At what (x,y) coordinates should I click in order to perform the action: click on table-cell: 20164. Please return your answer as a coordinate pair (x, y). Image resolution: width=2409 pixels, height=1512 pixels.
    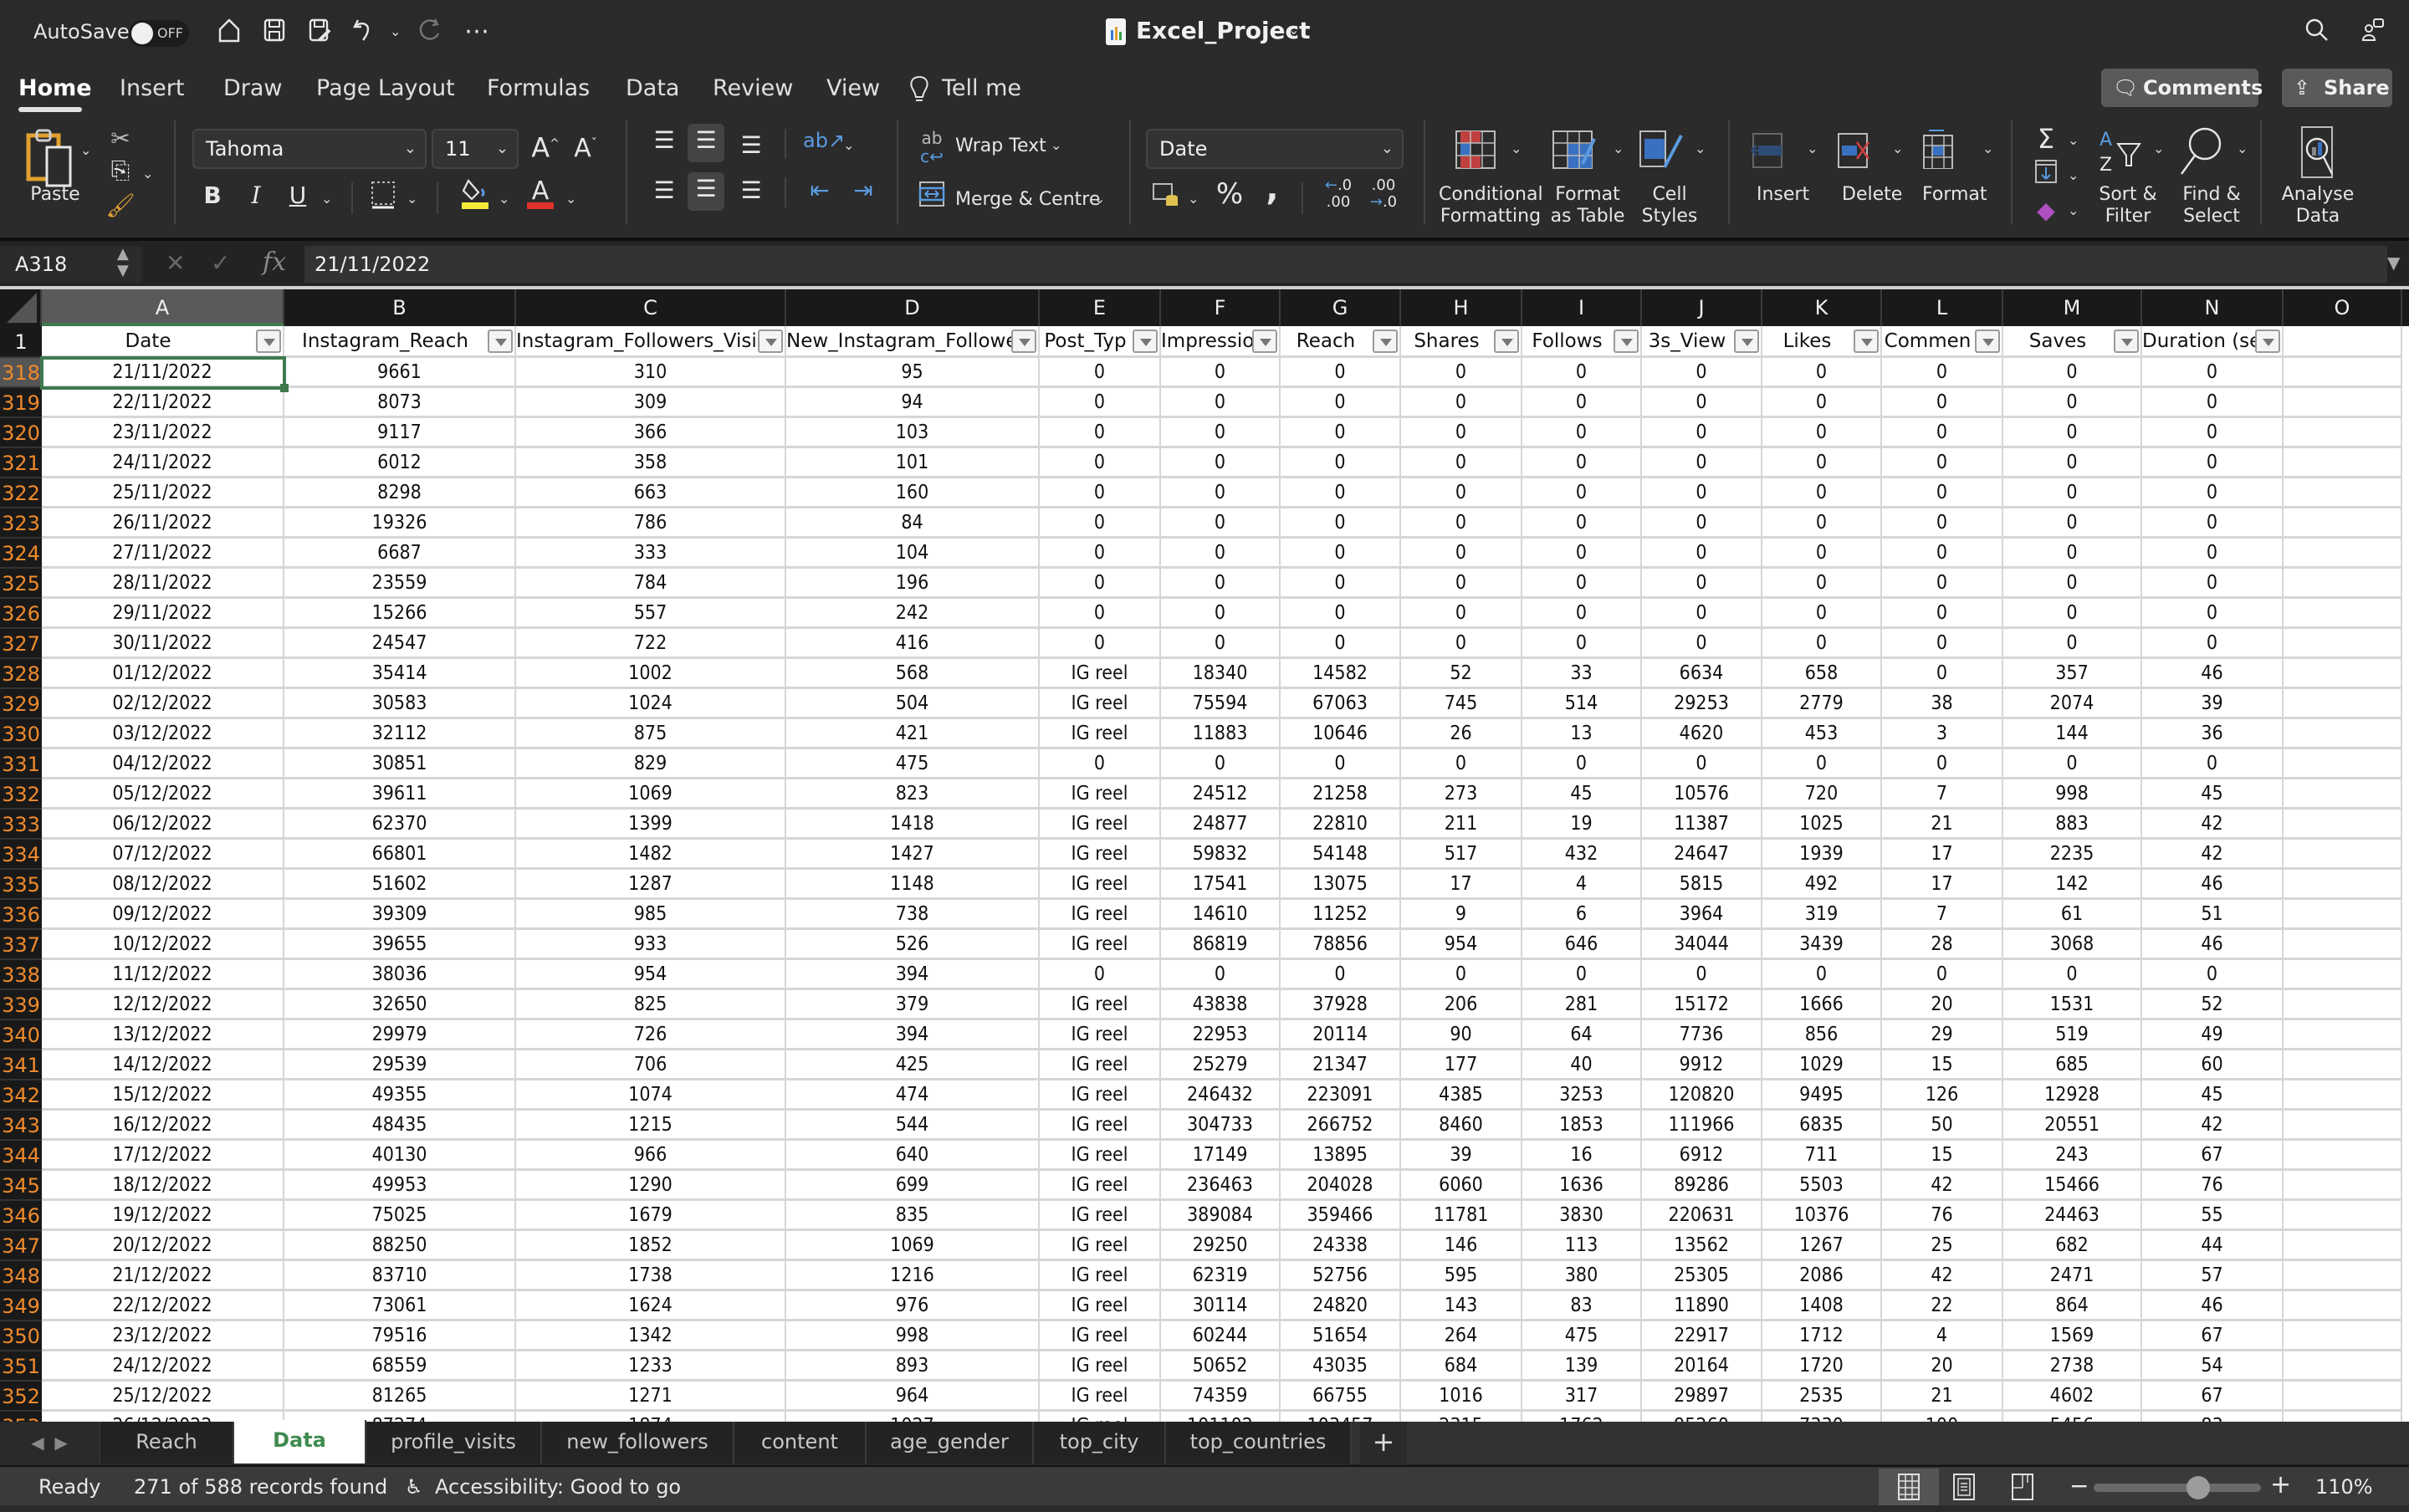
    Looking at the image, I should click on (1702, 1366).